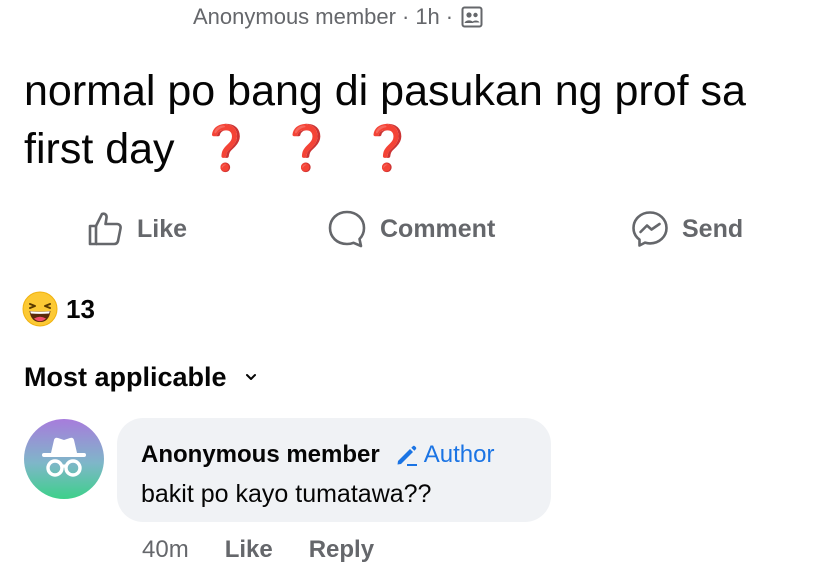  I want to click on comment-time: 40m, so click(165, 550).